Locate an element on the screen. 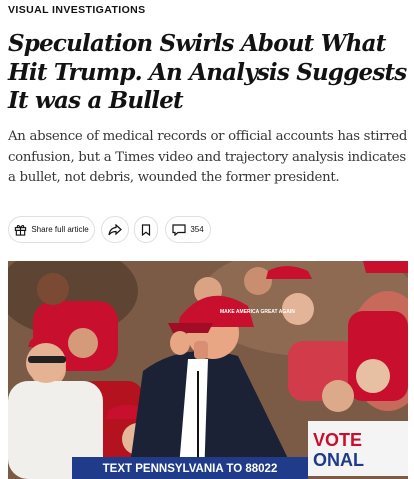 This screenshot has width=414, height=479. cap-text: MAKE AMERICA GREAT AGAIN is located at coordinates (257, 312).